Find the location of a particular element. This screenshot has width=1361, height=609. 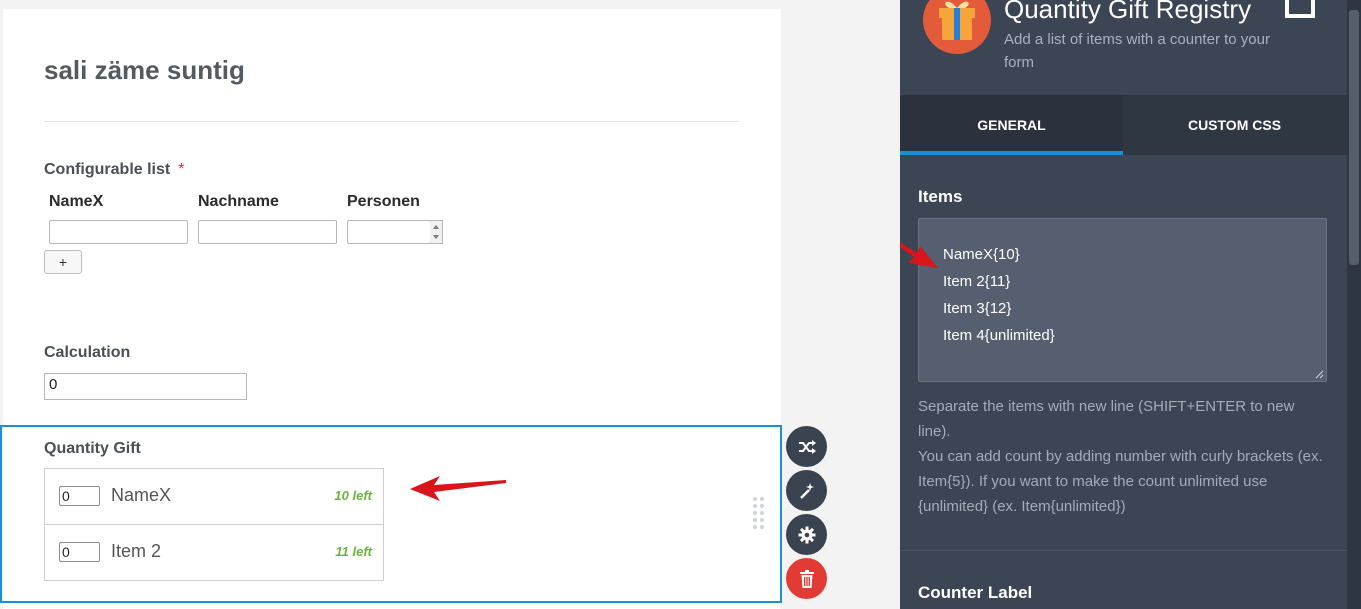

items-line: Item 3{12} is located at coordinates (977, 308).